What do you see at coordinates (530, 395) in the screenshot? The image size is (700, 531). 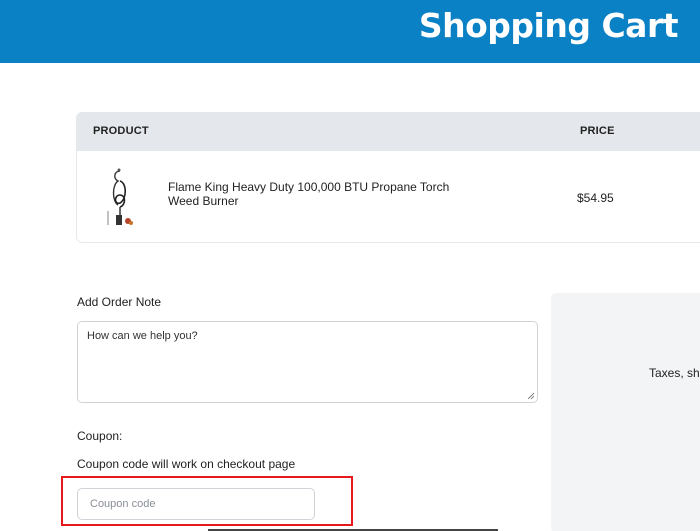 I see `resize-grip-icon` at bounding box center [530, 395].